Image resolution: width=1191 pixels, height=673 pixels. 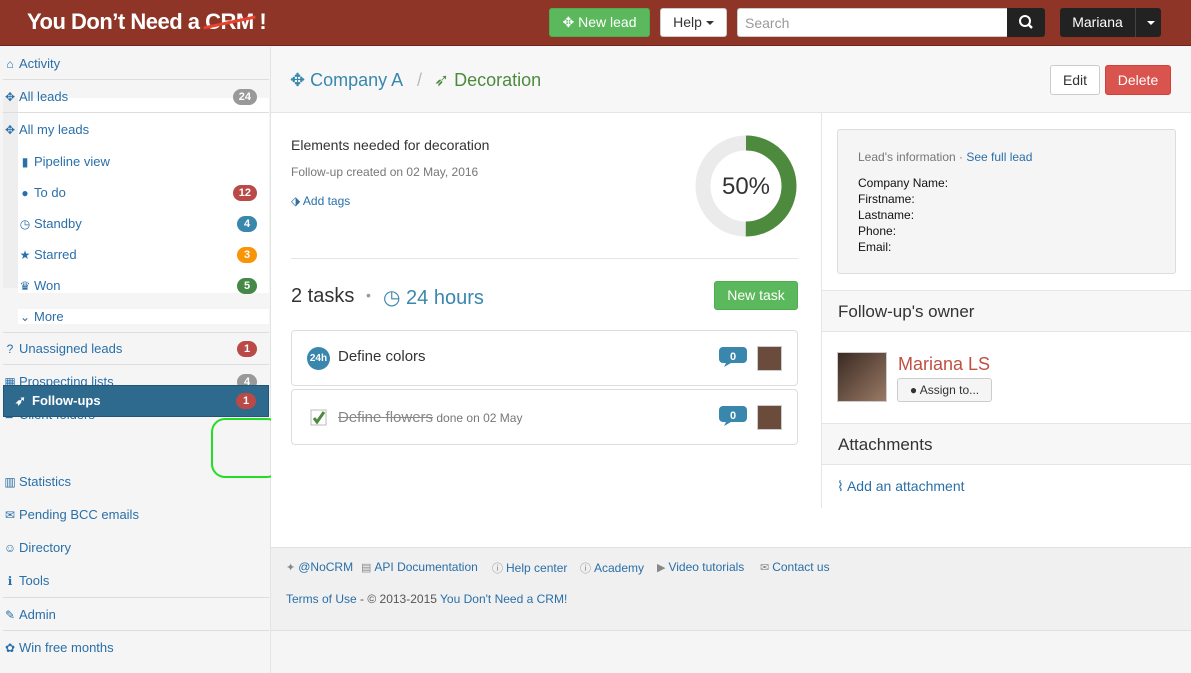 I want to click on user-menu-caret, so click(x=1148, y=22).